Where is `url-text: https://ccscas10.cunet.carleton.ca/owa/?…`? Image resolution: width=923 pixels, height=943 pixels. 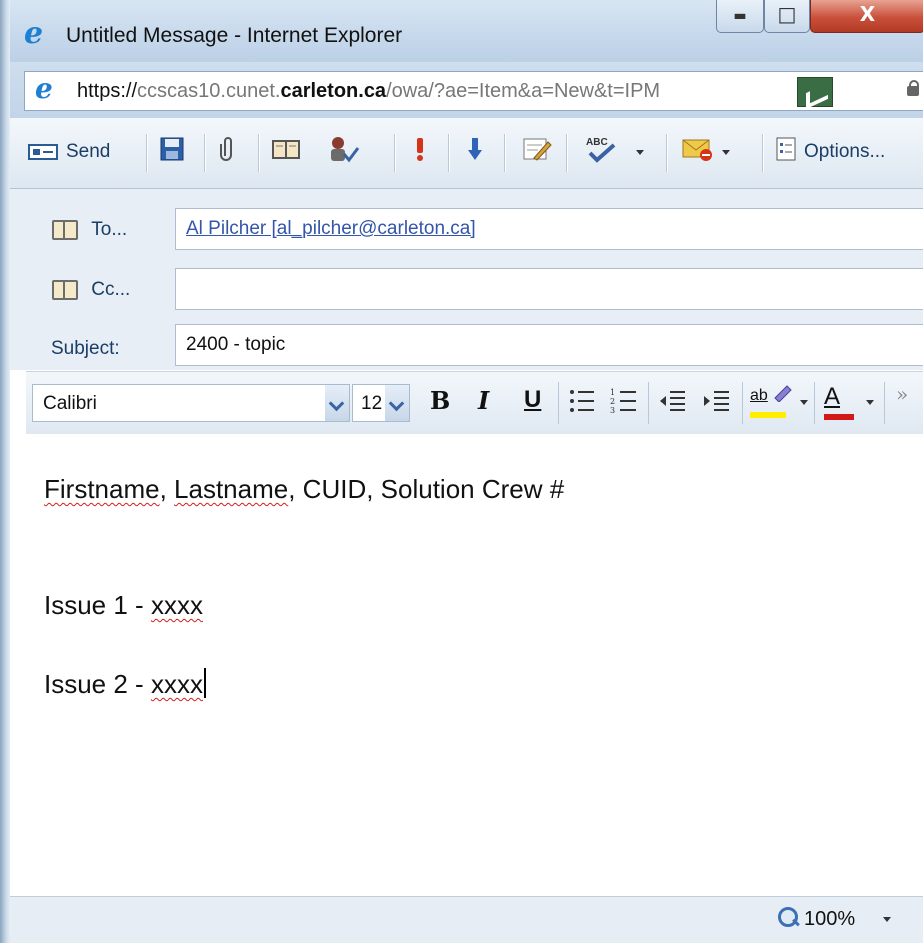 url-text: https://ccscas10.cunet.carleton.ca/owa/?… is located at coordinates (368, 91).